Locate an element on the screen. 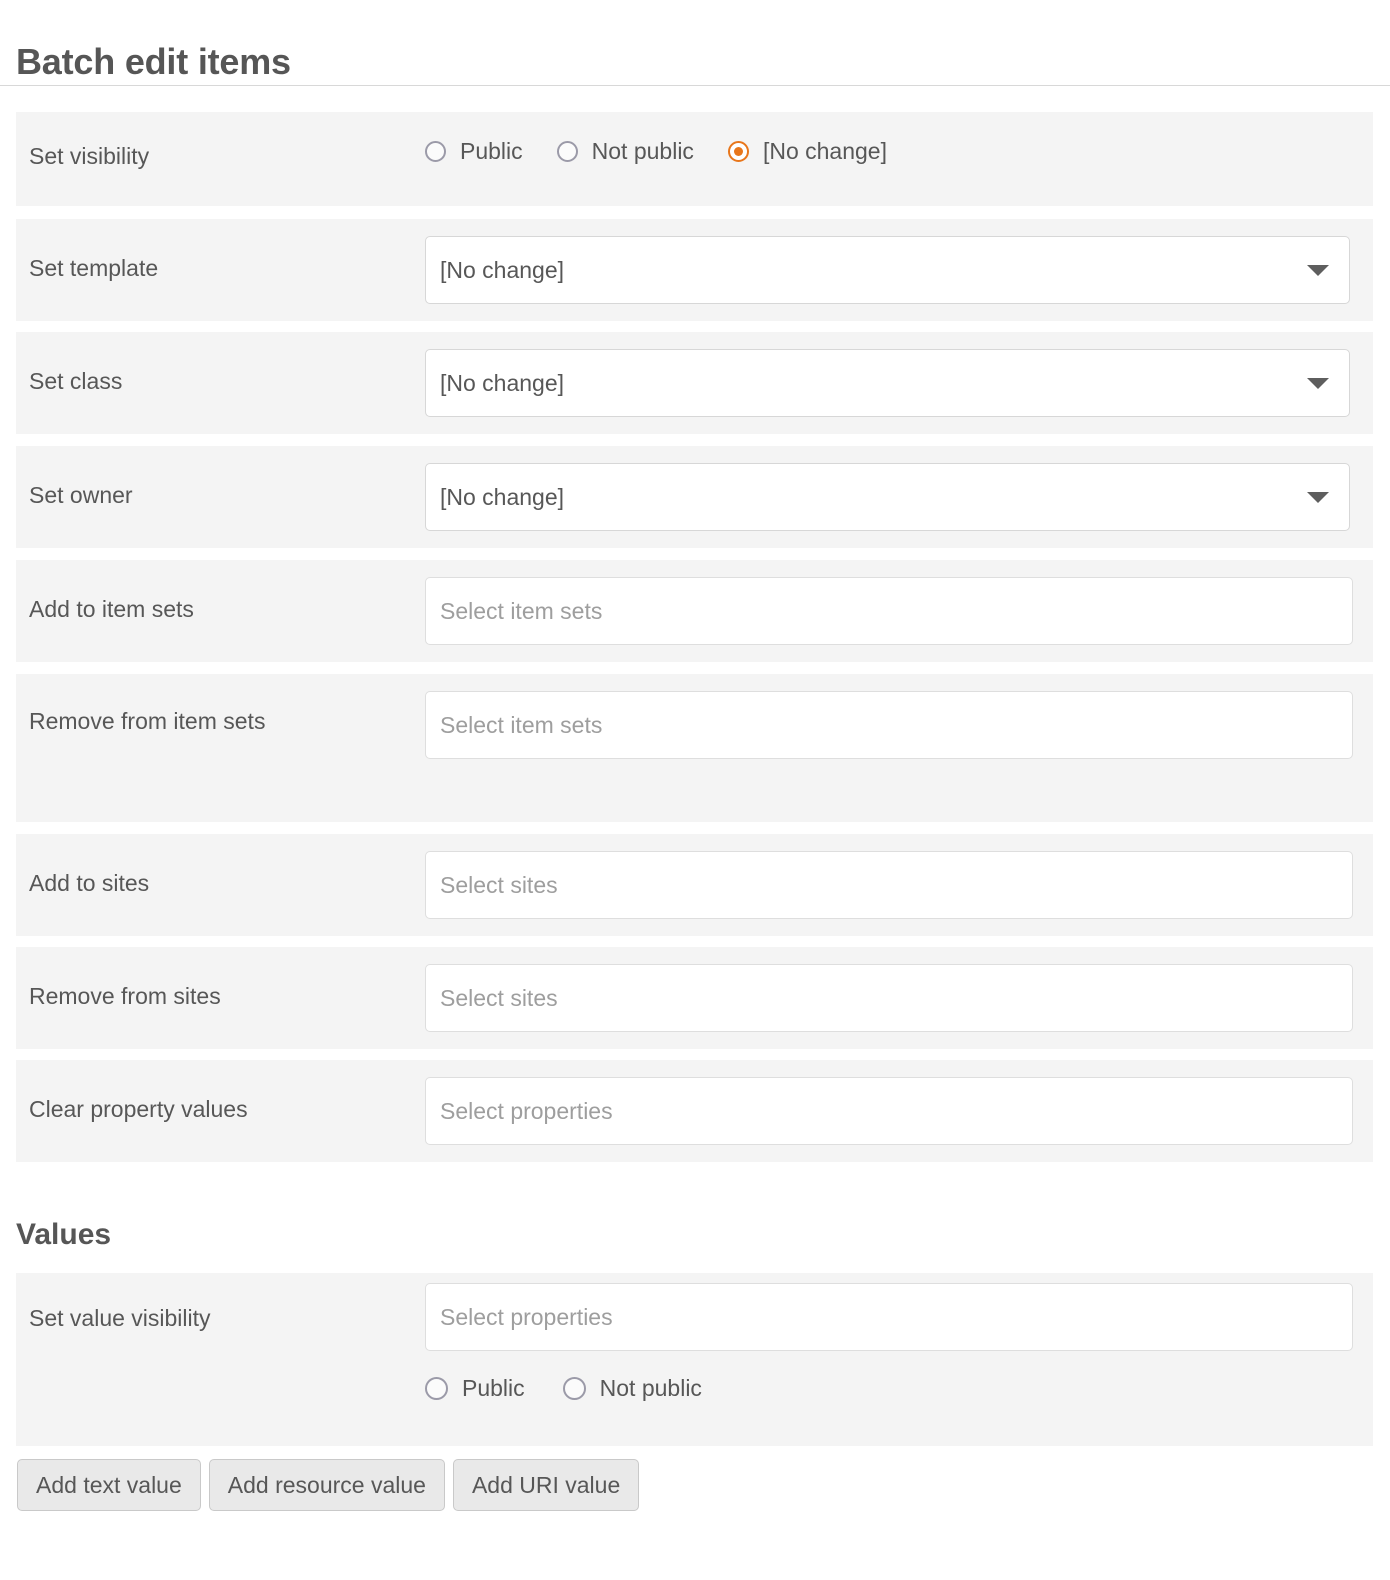 This screenshot has width=1390, height=1580. radio-icon-value-public is located at coordinates (436, 1388).